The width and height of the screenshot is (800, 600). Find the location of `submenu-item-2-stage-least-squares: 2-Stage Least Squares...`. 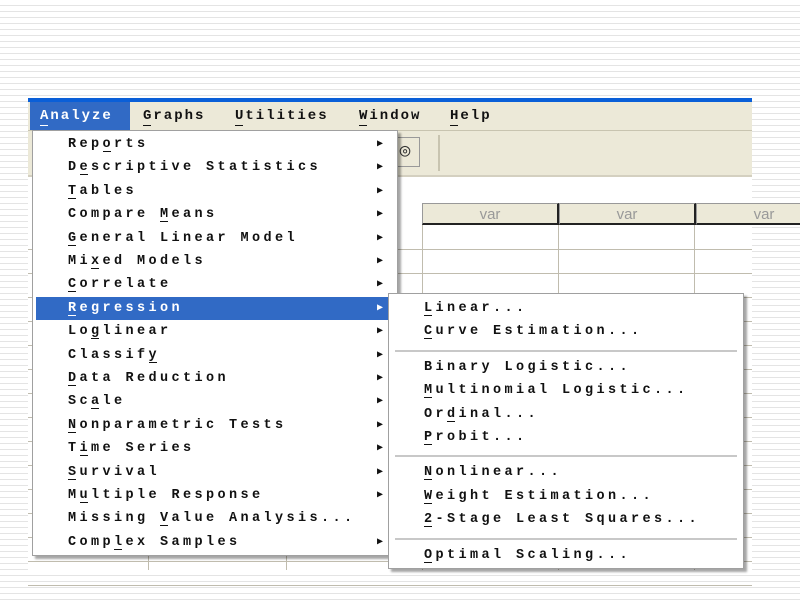

submenu-item-2-stage-least-squares: 2-Stage Least Squares... is located at coordinates (564, 519).